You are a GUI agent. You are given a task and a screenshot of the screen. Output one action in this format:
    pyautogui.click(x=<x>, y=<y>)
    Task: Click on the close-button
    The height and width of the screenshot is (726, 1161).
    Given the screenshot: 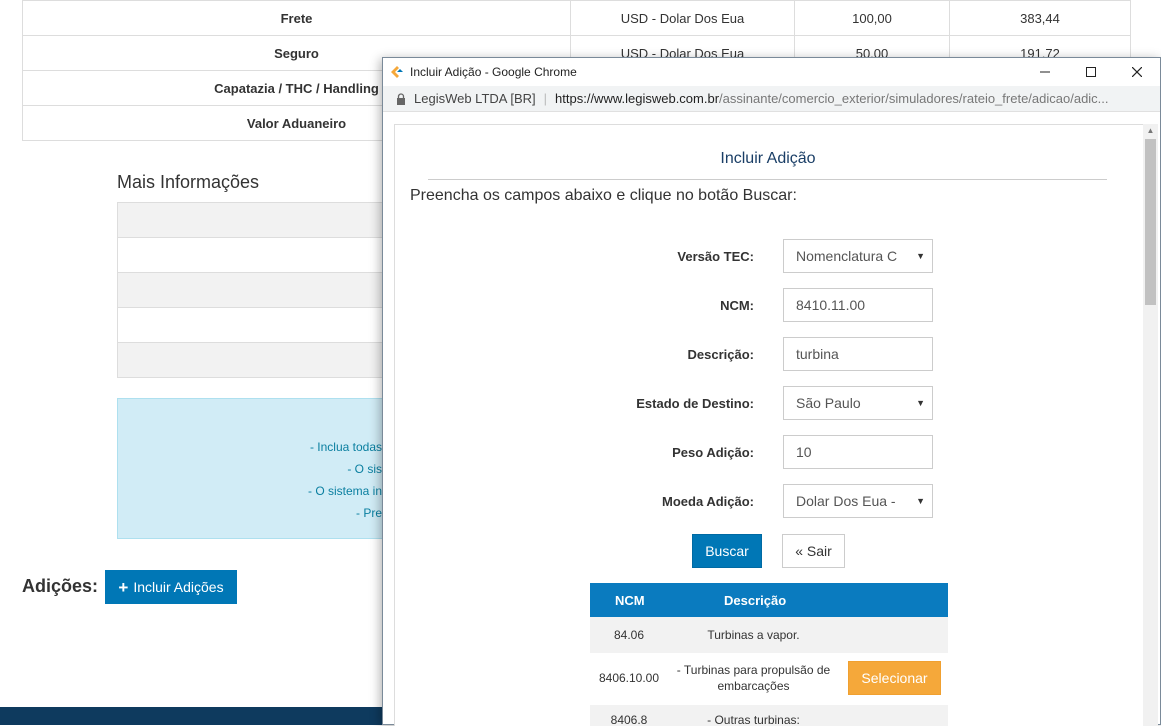 What is the action you would take?
    pyautogui.click(x=1137, y=72)
    